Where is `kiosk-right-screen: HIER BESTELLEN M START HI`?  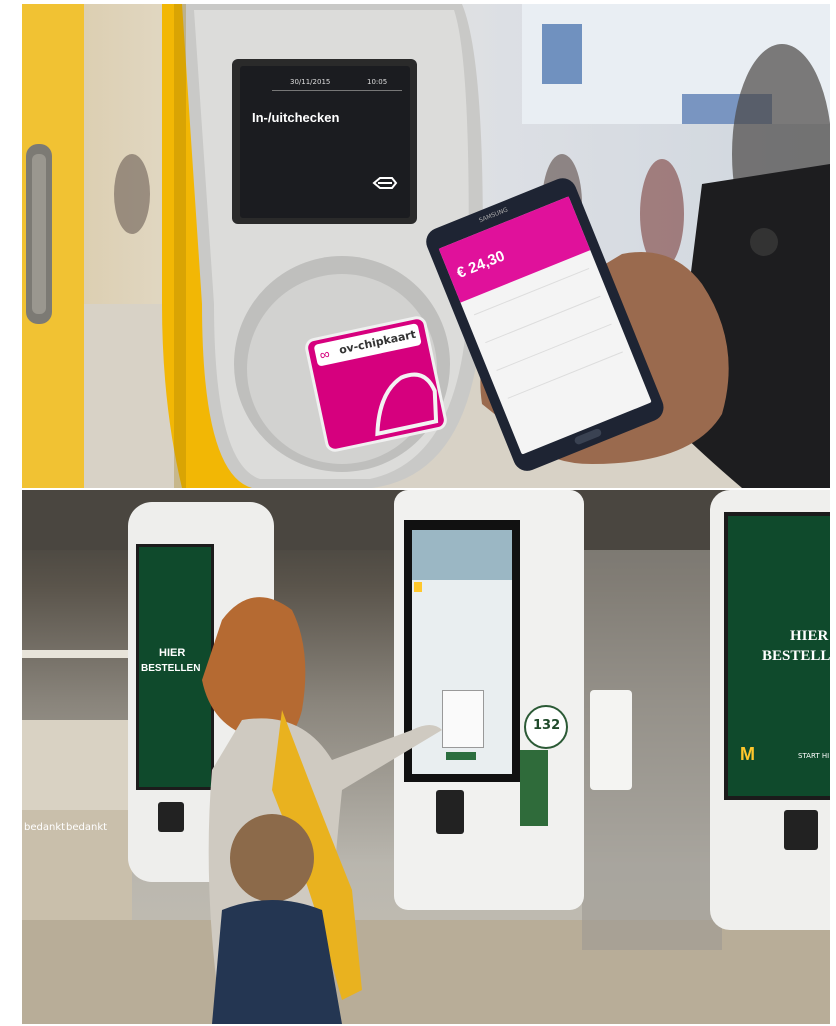
kiosk-right-screen: HIER BESTELLEN M START HI is located at coordinates (777, 656).